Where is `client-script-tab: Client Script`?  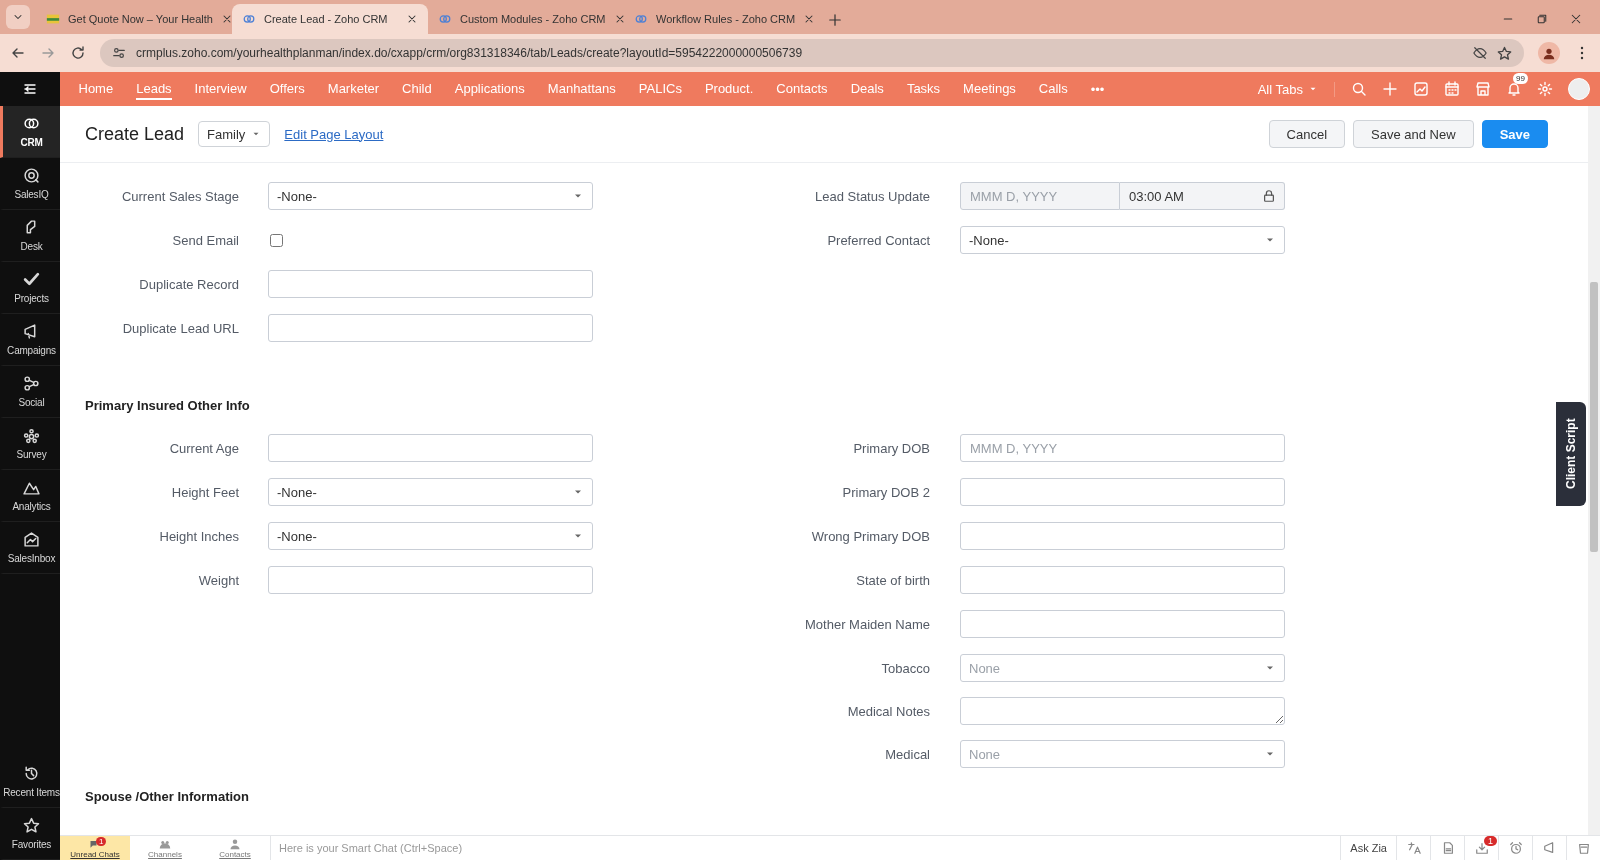 client-script-tab: Client Script is located at coordinates (1571, 454).